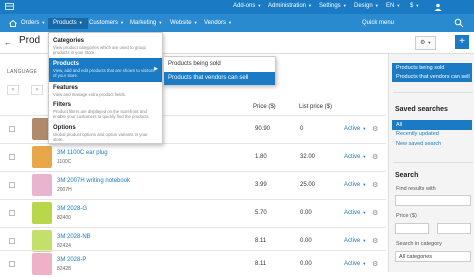  Describe the element at coordinates (30, 40) in the screenshot. I see `page-title: Prod` at that location.